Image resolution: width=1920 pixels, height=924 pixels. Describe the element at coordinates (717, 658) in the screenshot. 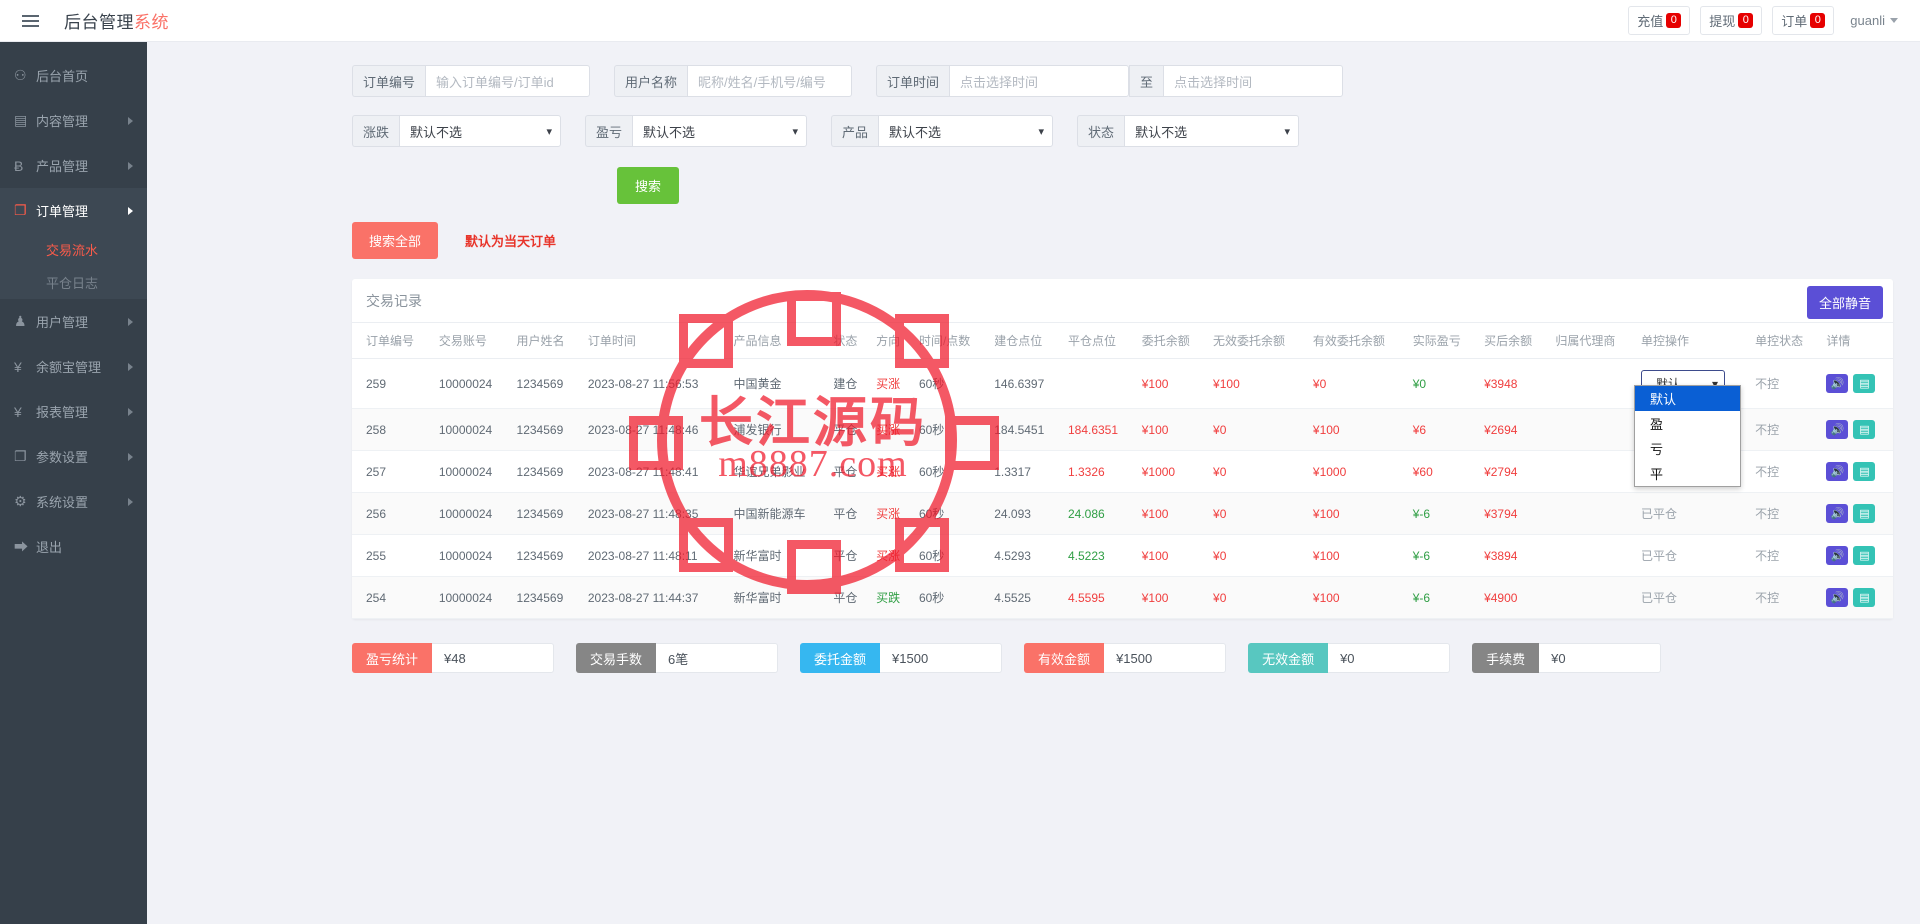

I see `summary-lots-value: 6笔` at that location.